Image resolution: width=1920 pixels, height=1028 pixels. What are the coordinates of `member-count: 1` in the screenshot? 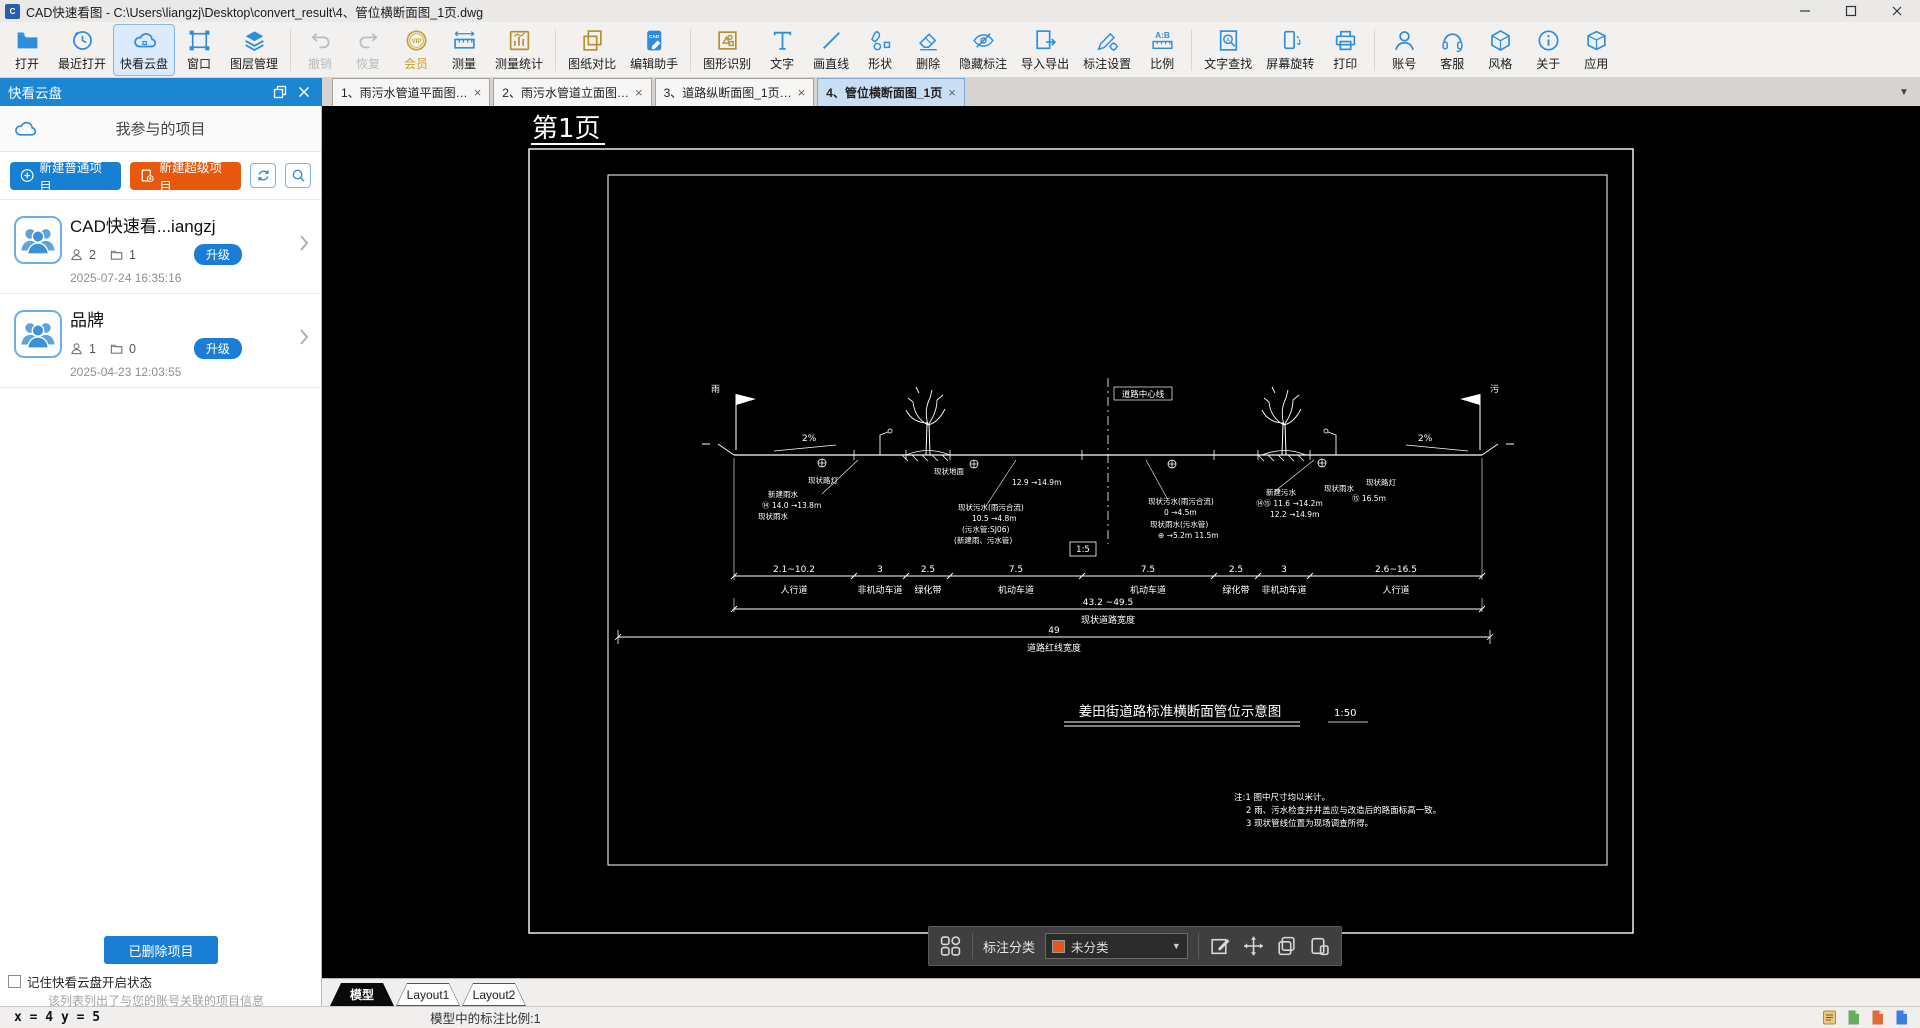 It's located at (92, 348).